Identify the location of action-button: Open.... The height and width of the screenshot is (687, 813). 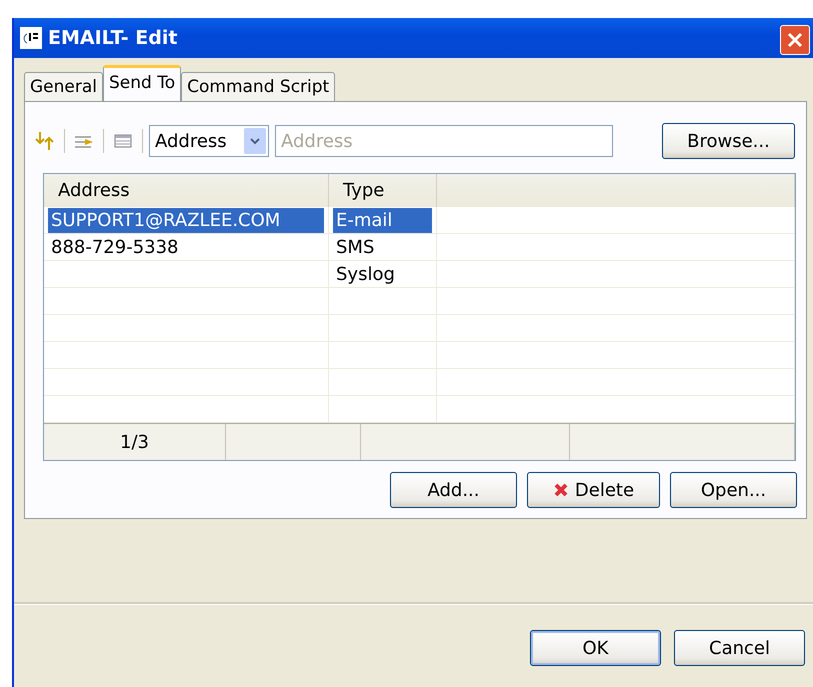
(733, 490).